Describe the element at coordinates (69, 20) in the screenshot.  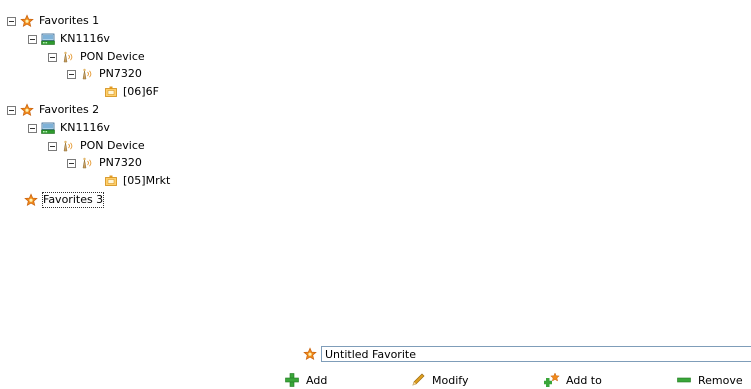
I see `tree-node-label: Favorites 1` at that location.